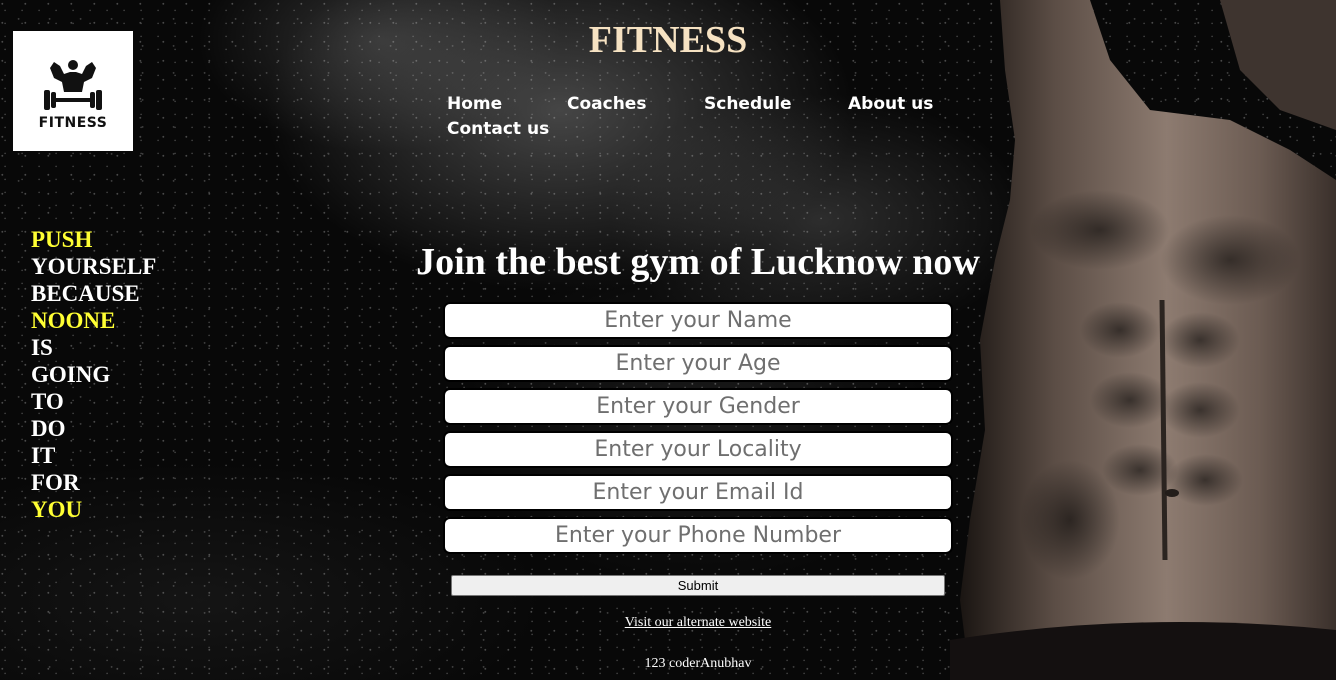 The height and width of the screenshot is (680, 1336). What do you see at coordinates (498, 129) in the screenshot?
I see `nav-contact-us: Contact us` at bounding box center [498, 129].